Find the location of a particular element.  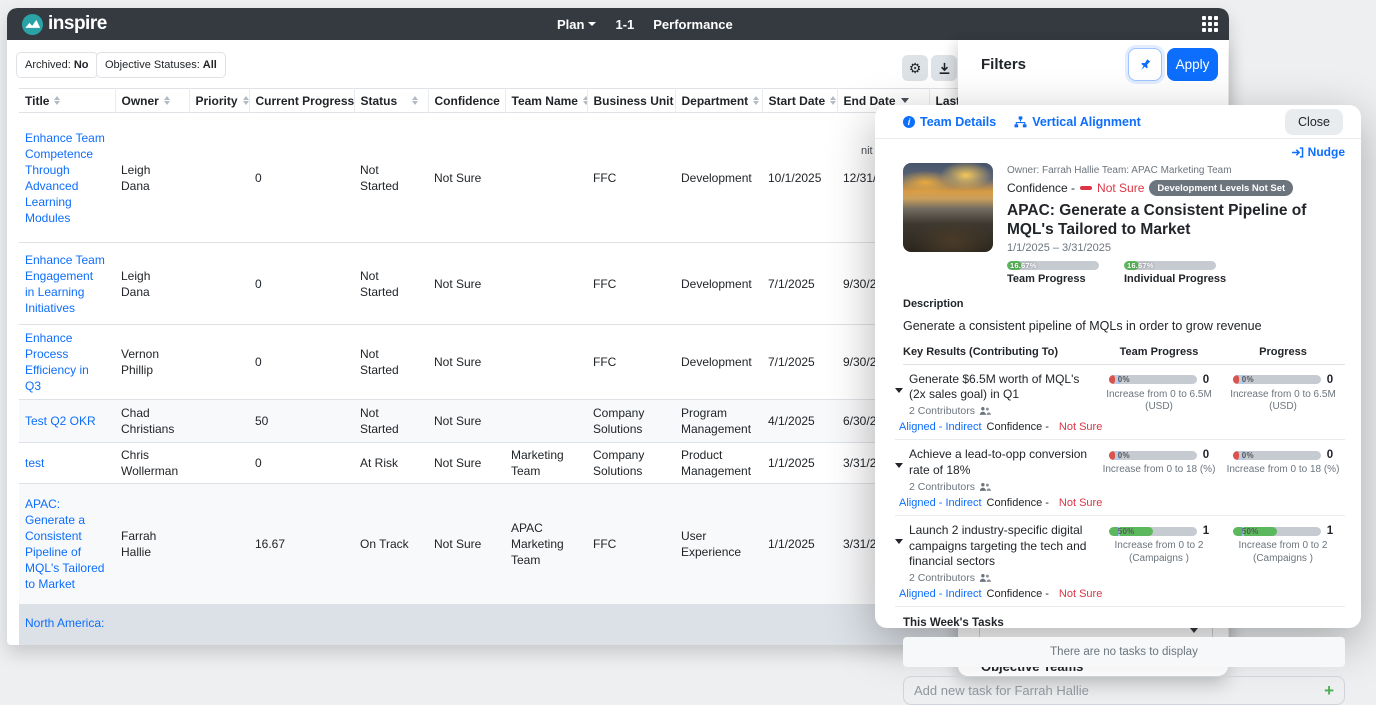

nudge-arrow-icon is located at coordinates (1297, 152).